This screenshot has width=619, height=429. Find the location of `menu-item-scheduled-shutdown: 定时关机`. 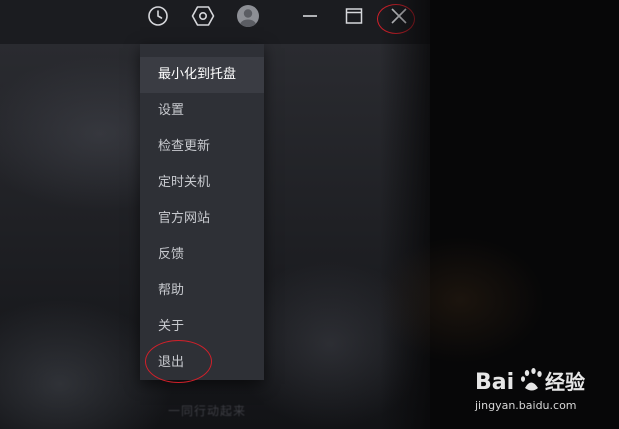

menu-item-scheduled-shutdown: 定时关机 is located at coordinates (202, 183).